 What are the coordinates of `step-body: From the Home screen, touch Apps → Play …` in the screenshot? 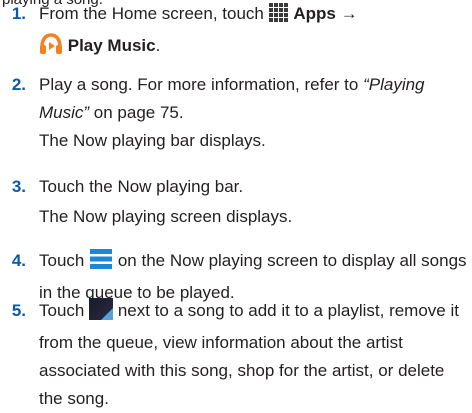 It's located at (253, 32).